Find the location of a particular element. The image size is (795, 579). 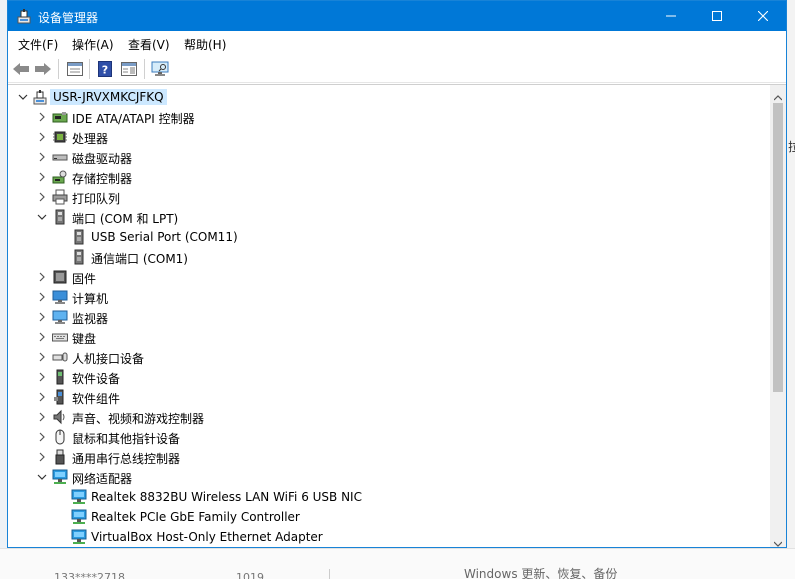

tree-category-label: 软件设备 is located at coordinates (96, 379).